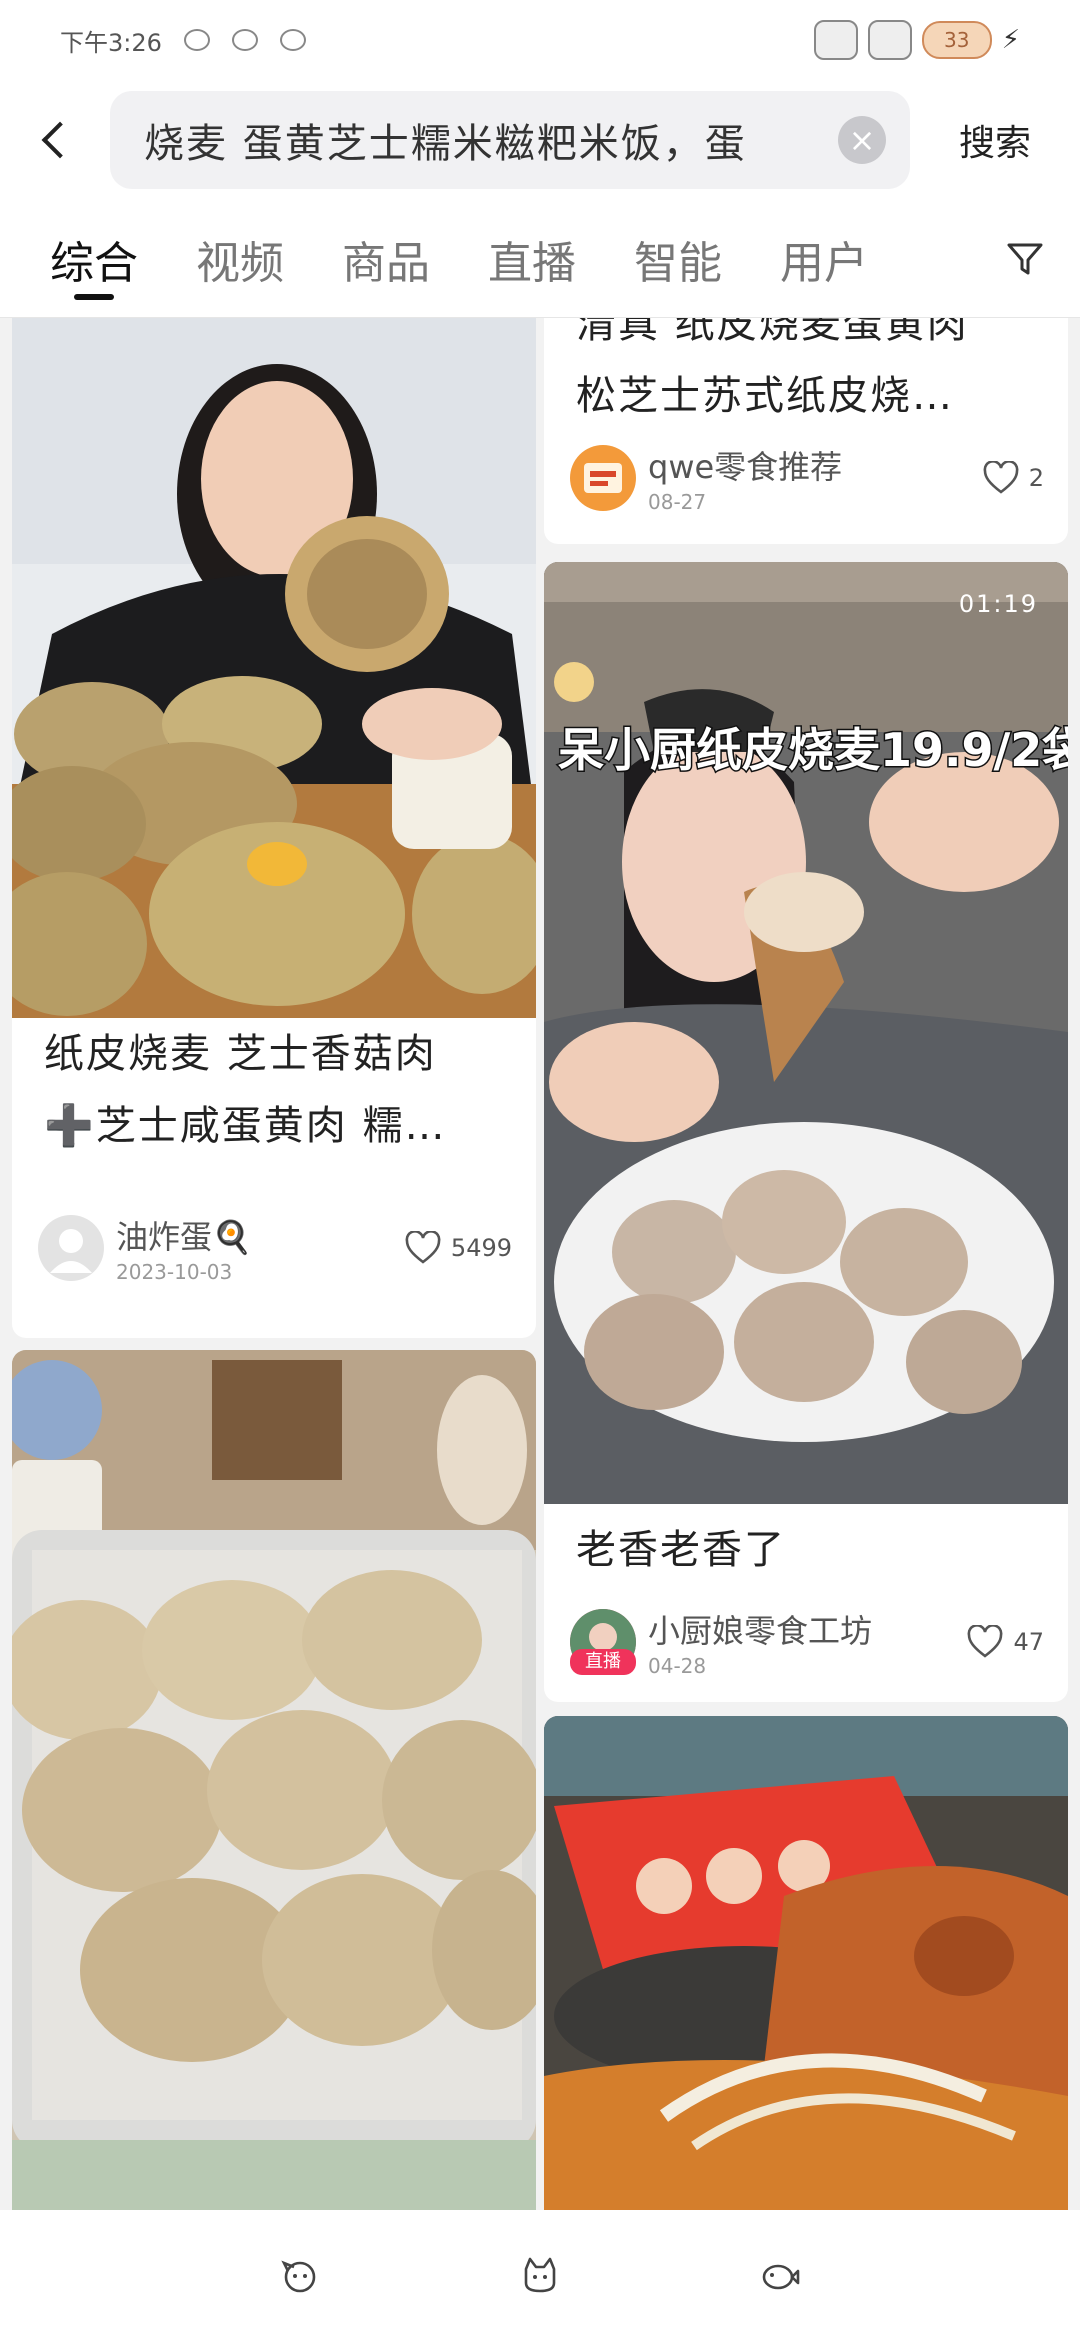  Describe the element at coordinates (813, 750) in the screenshot. I see `video-overlay-title: 呆小厨纸皮烧麦19.9/2袋` at that location.